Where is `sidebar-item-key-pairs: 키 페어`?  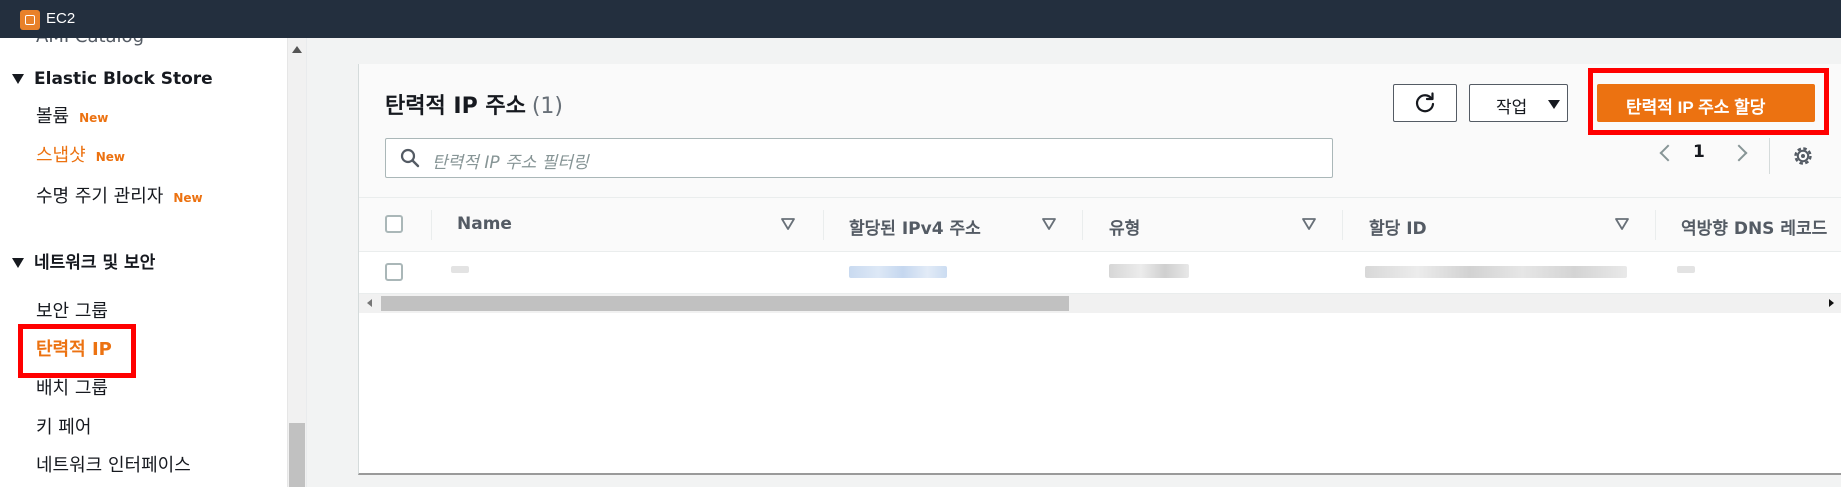 sidebar-item-key-pairs: 키 페어 is located at coordinates (63, 426).